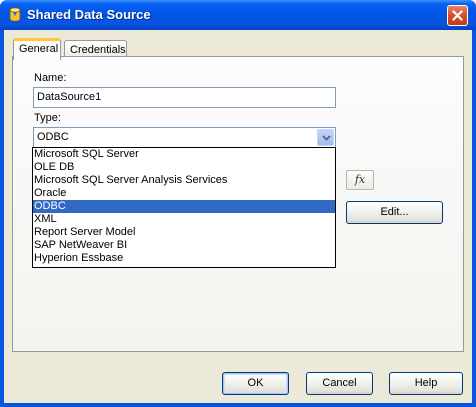 The image size is (476, 407). What do you see at coordinates (184, 180) in the screenshot?
I see `type-option-analysis-services: Microsoft SQL Server Analysis Services` at bounding box center [184, 180].